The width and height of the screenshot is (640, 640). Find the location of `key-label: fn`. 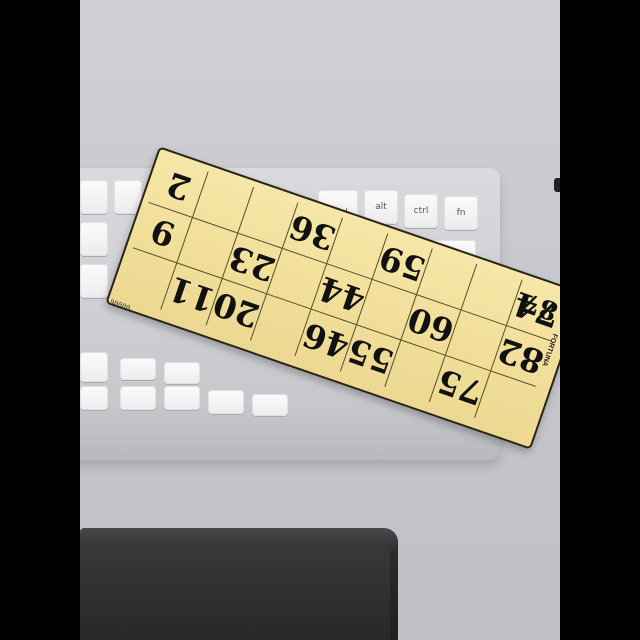

key-label: fn is located at coordinates (461, 213).